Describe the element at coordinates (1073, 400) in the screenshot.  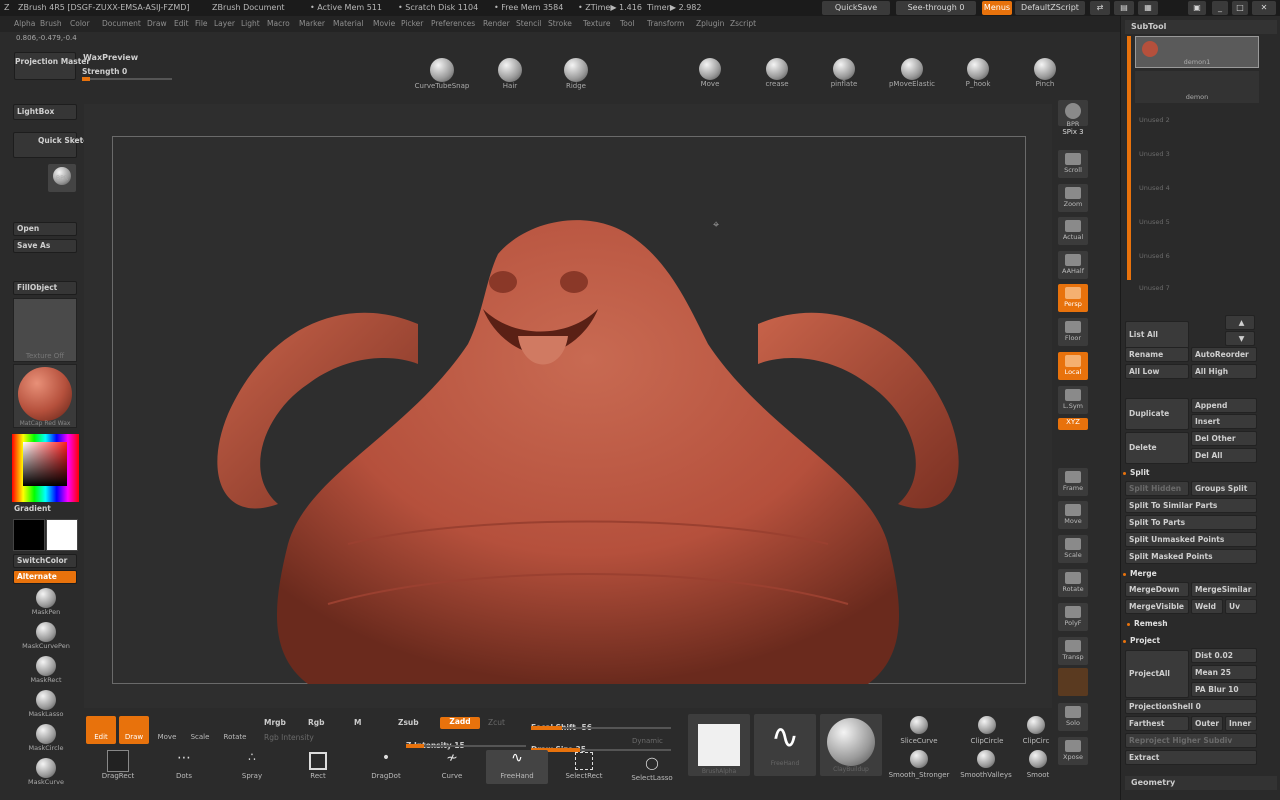
I see `lsym-button: L.Sym` at that location.